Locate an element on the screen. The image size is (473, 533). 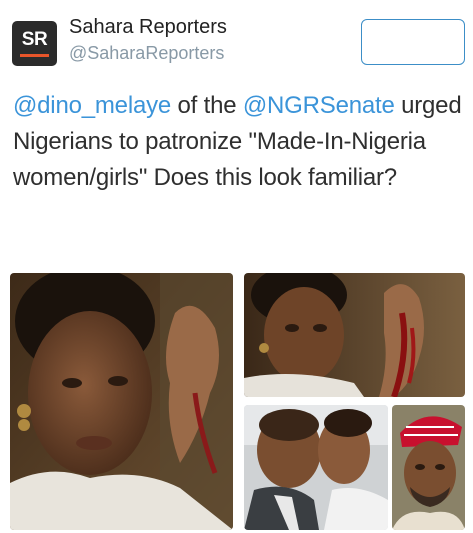
avatar-logo-text: SR is located at coordinates (34, 39).